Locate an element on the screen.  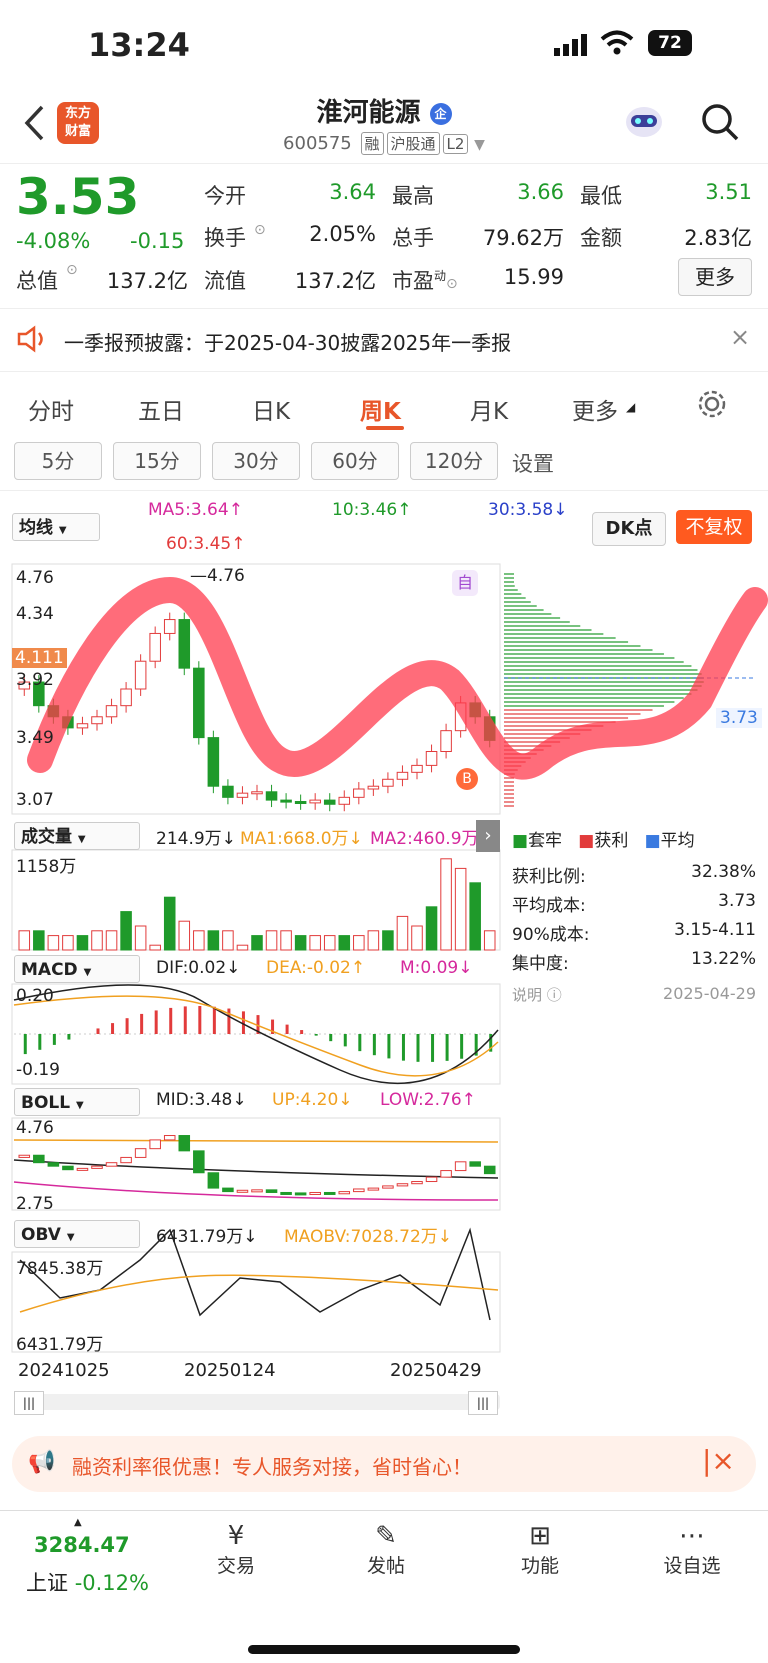
index-name: 上证 is located at coordinates (47, 1583).